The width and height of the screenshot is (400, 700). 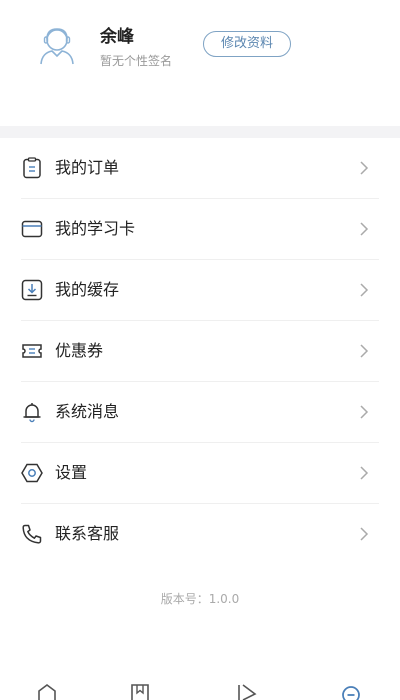 I want to click on menu-item-label: 设置, so click(x=71, y=472).